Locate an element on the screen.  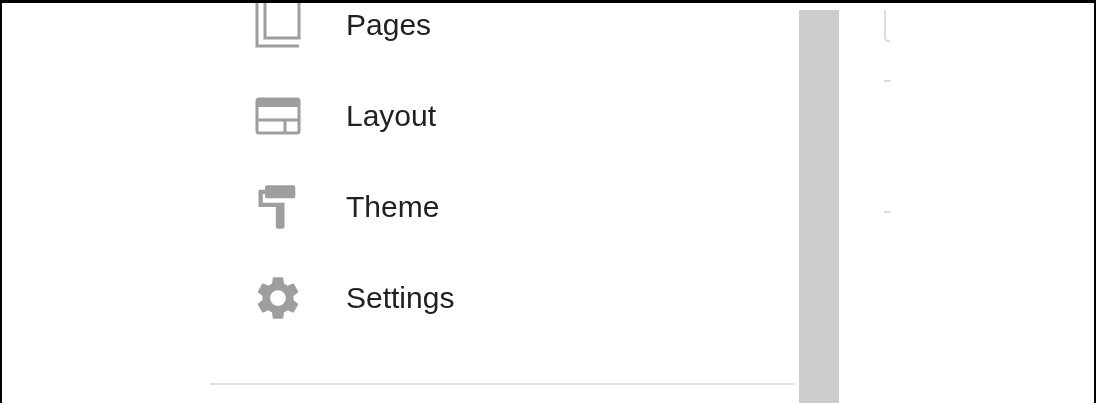
sidebar-item: Settings is located at coordinates (502, 297).